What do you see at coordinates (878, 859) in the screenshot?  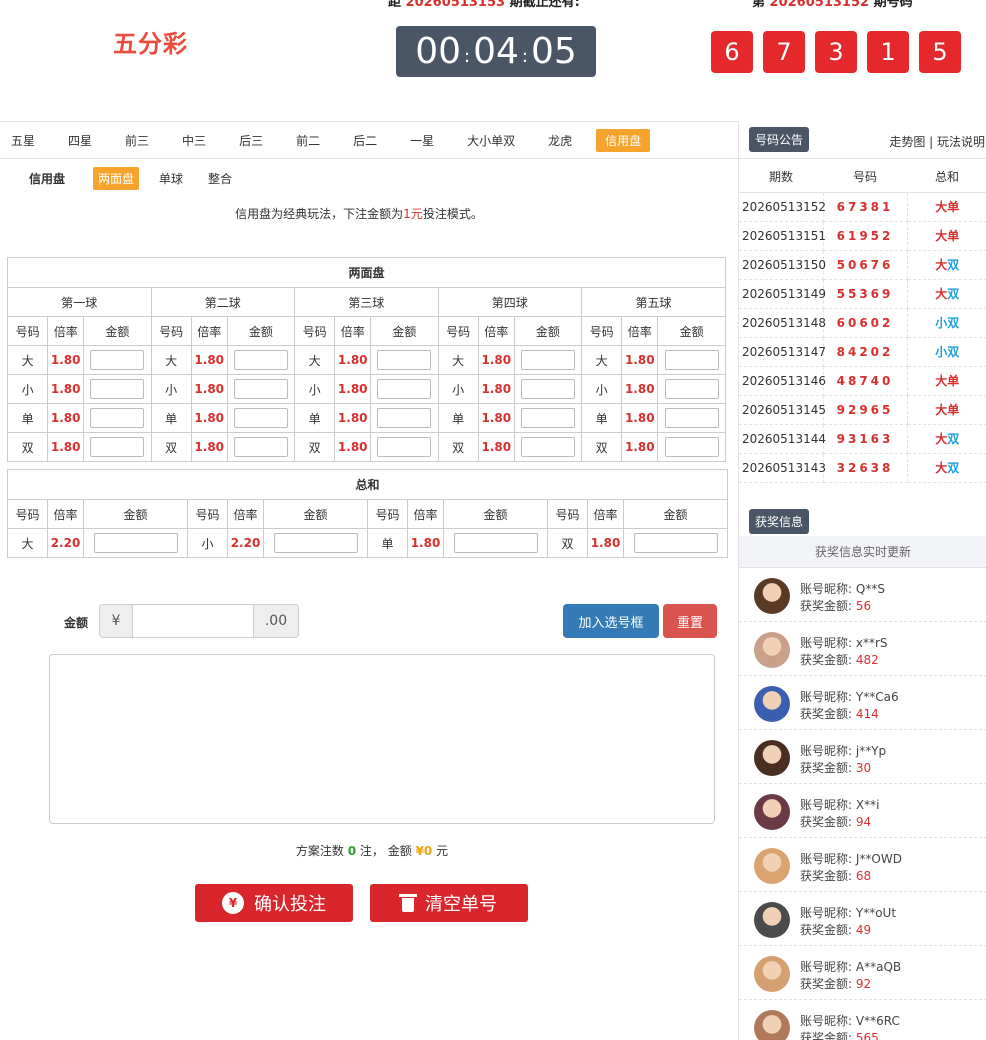 I see `winner-nick: J**OWD` at bounding box center [878, 859].